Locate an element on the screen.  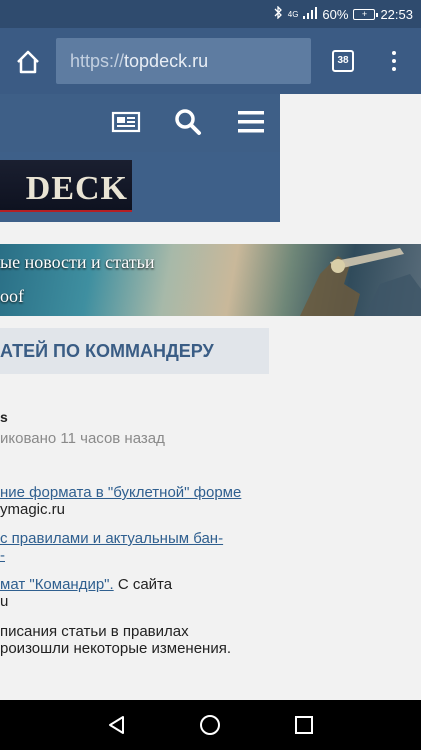
signal-icon is located at coordinates (310, 14).